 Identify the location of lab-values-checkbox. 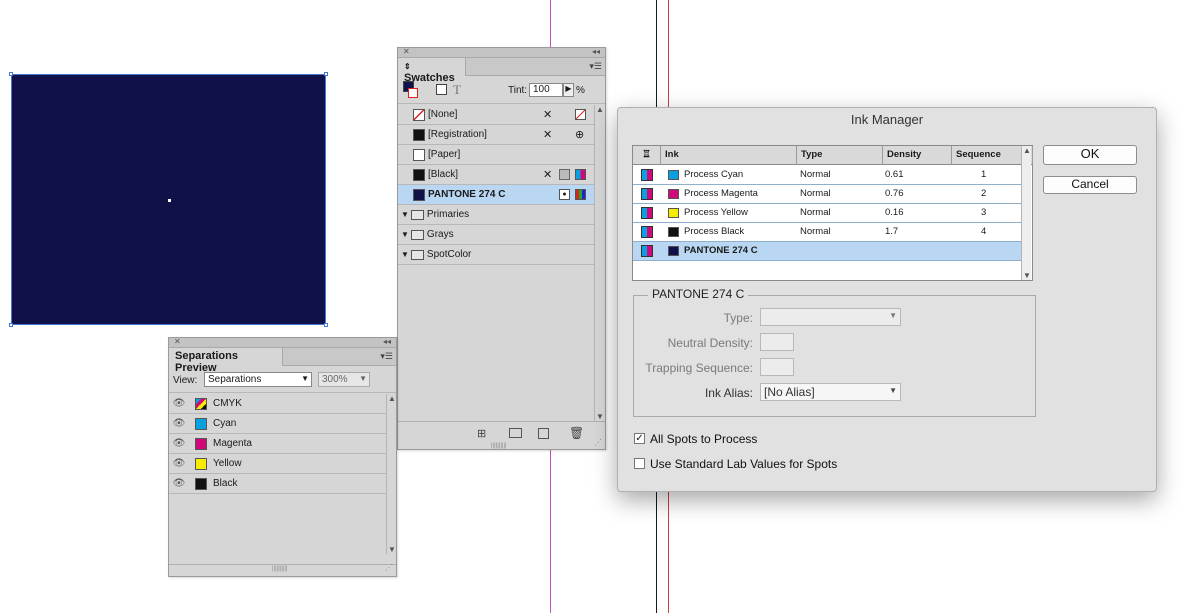
(639, 463).